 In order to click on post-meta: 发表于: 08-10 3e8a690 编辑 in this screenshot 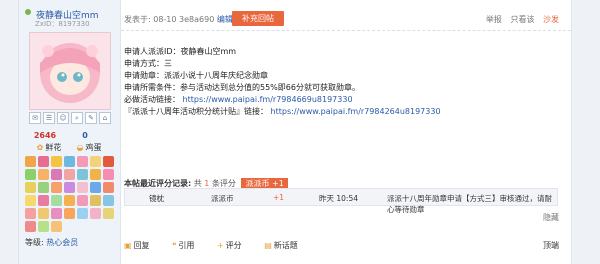, I will do `click(178, 19)`.